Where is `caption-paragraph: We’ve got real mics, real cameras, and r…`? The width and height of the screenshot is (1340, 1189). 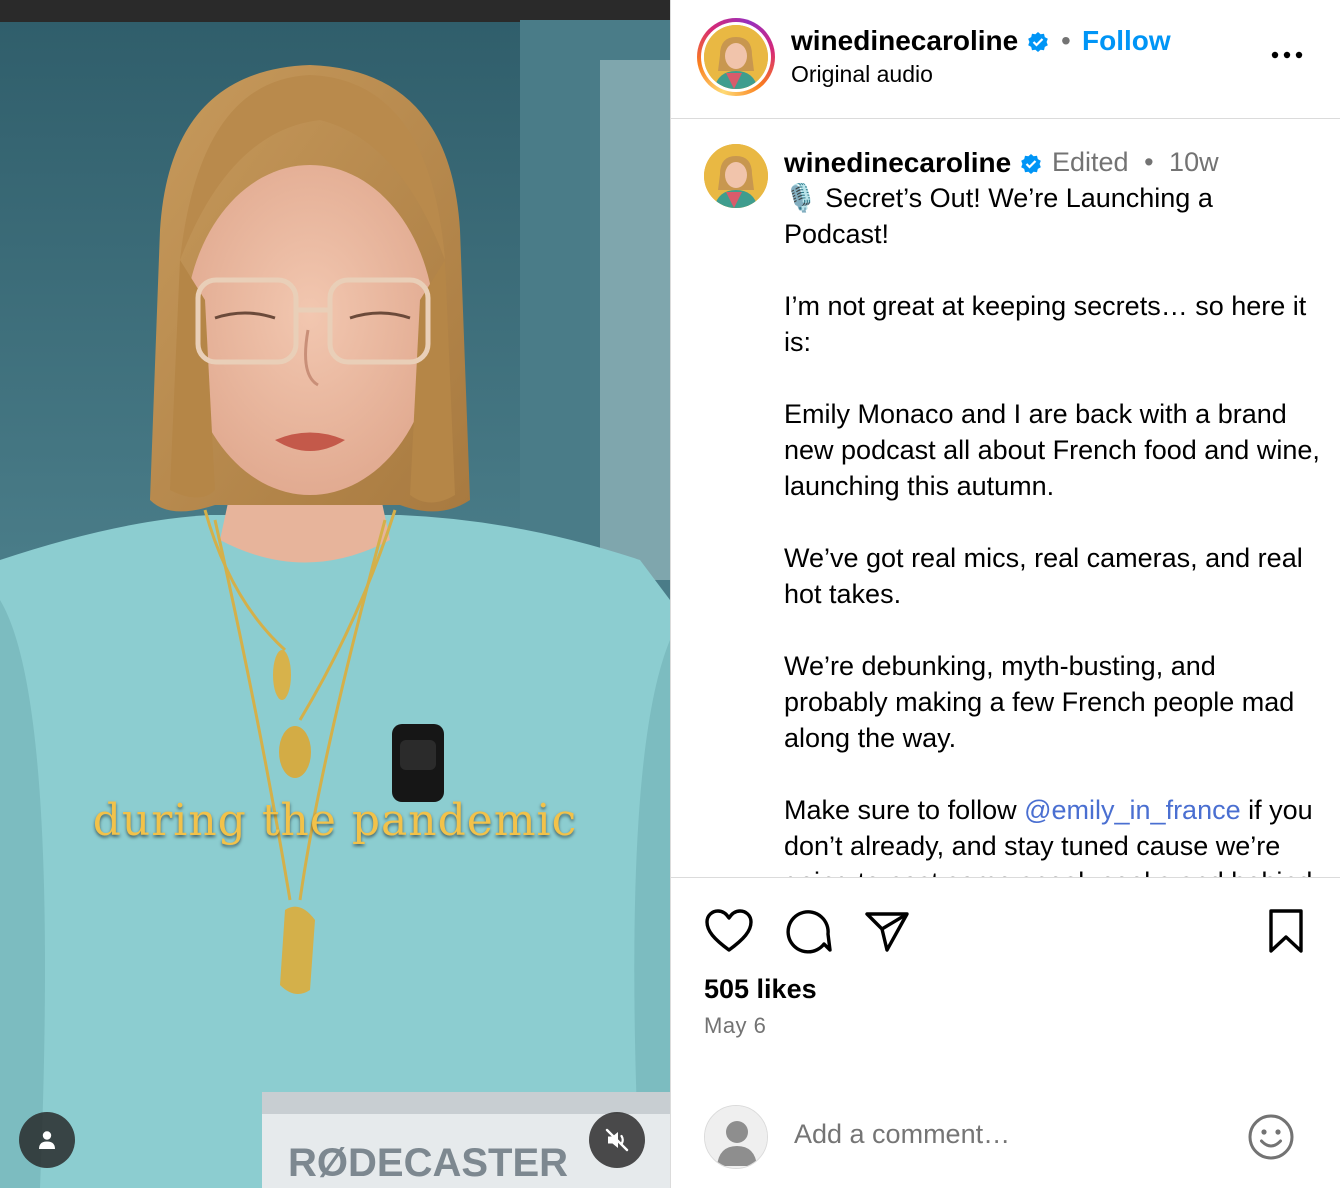 caption-paragraph: We’ve got real mics, real cameras, and r… is located at coordinates (1043, 576).